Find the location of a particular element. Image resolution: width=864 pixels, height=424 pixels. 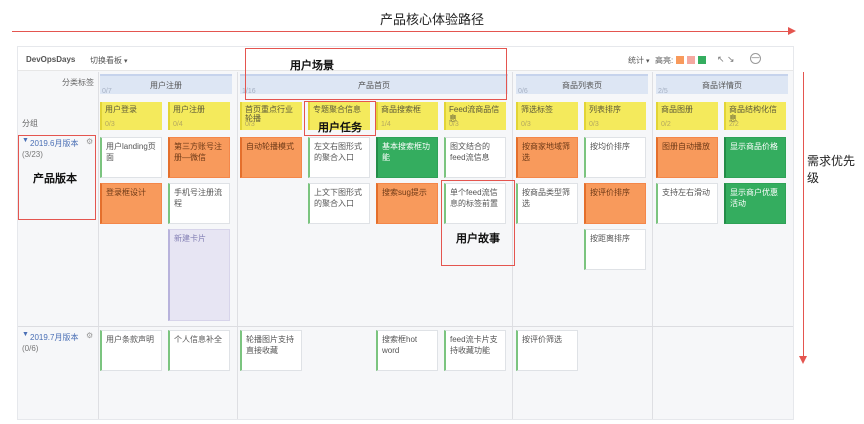

feature-card: 筛选标签 0/3 is located at coordinates (547, 116).